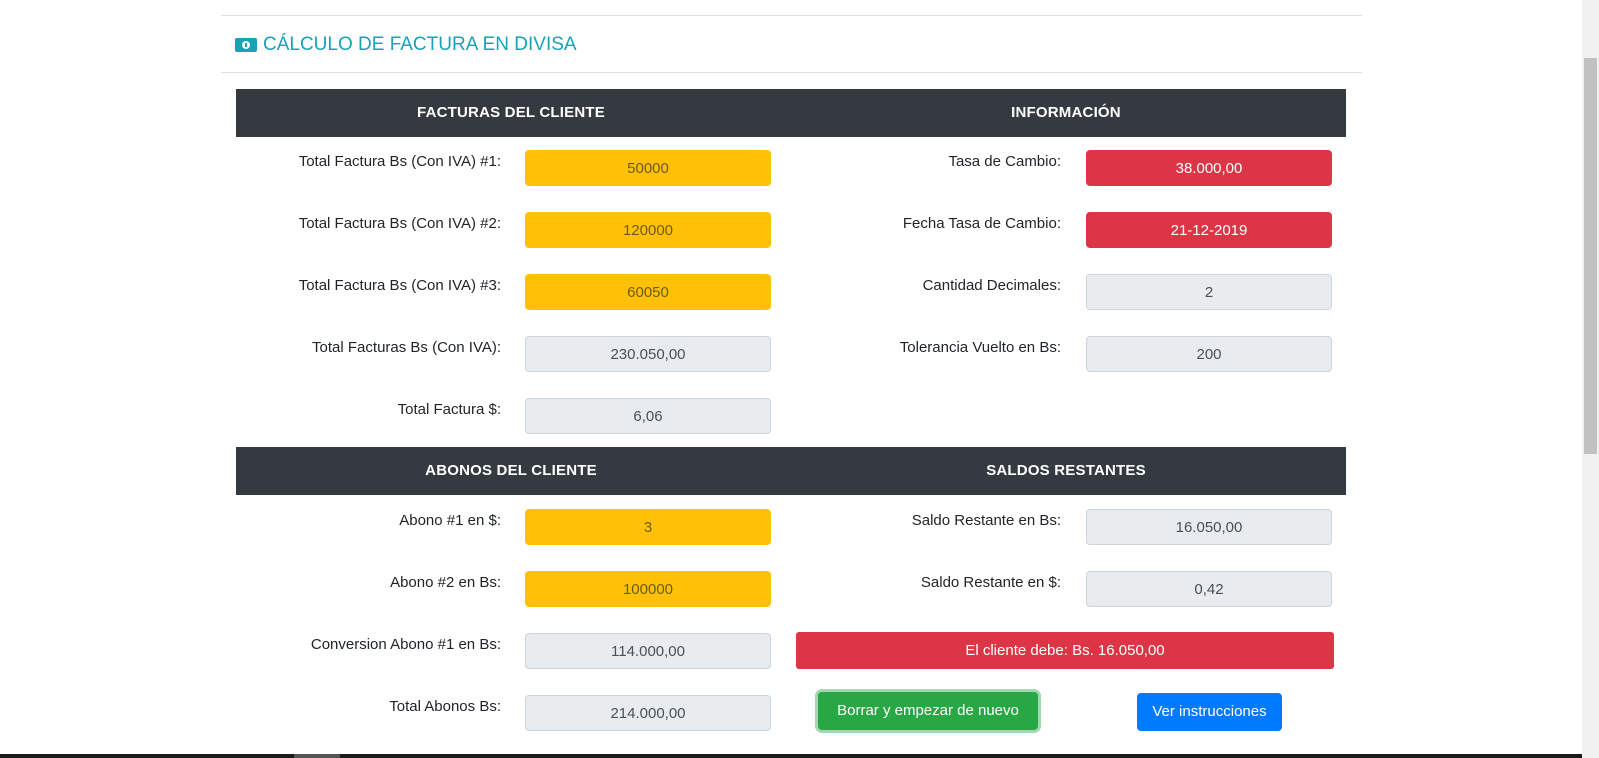 This screenshot has height=758, width=1599. What do you see at coordinates (1209, 230) in the screenshot?
I see `fecha-tasa-field: 21-12-2019` at bounding box center [1209, 230].